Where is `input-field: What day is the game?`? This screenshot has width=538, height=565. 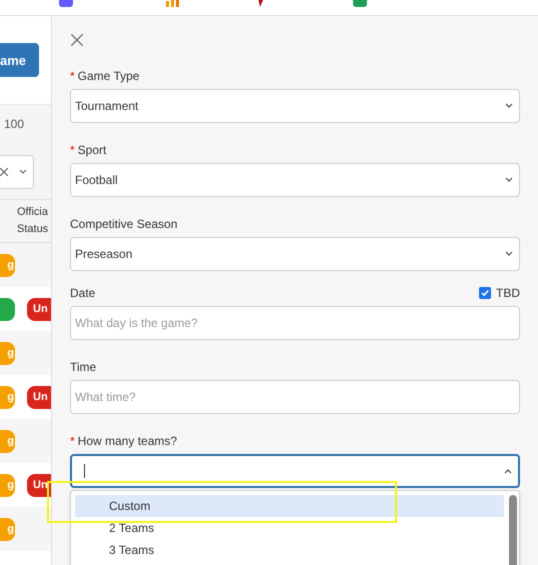 input-field: What day is the game? is located at coordinates (295, 323).